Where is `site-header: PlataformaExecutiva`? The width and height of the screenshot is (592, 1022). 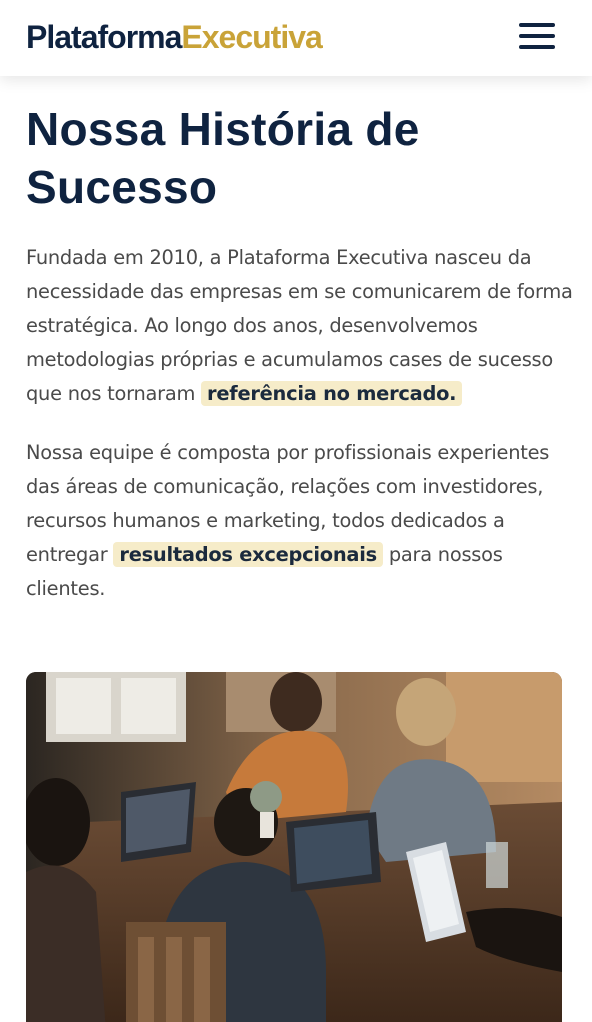 site-header: PlataformaExecutiva is located at coordinates (296, 38).